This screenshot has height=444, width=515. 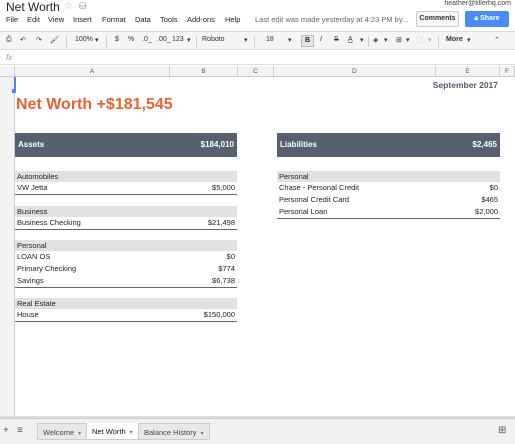 I want to click on column-header-e: E, so click(x=468, y=71).